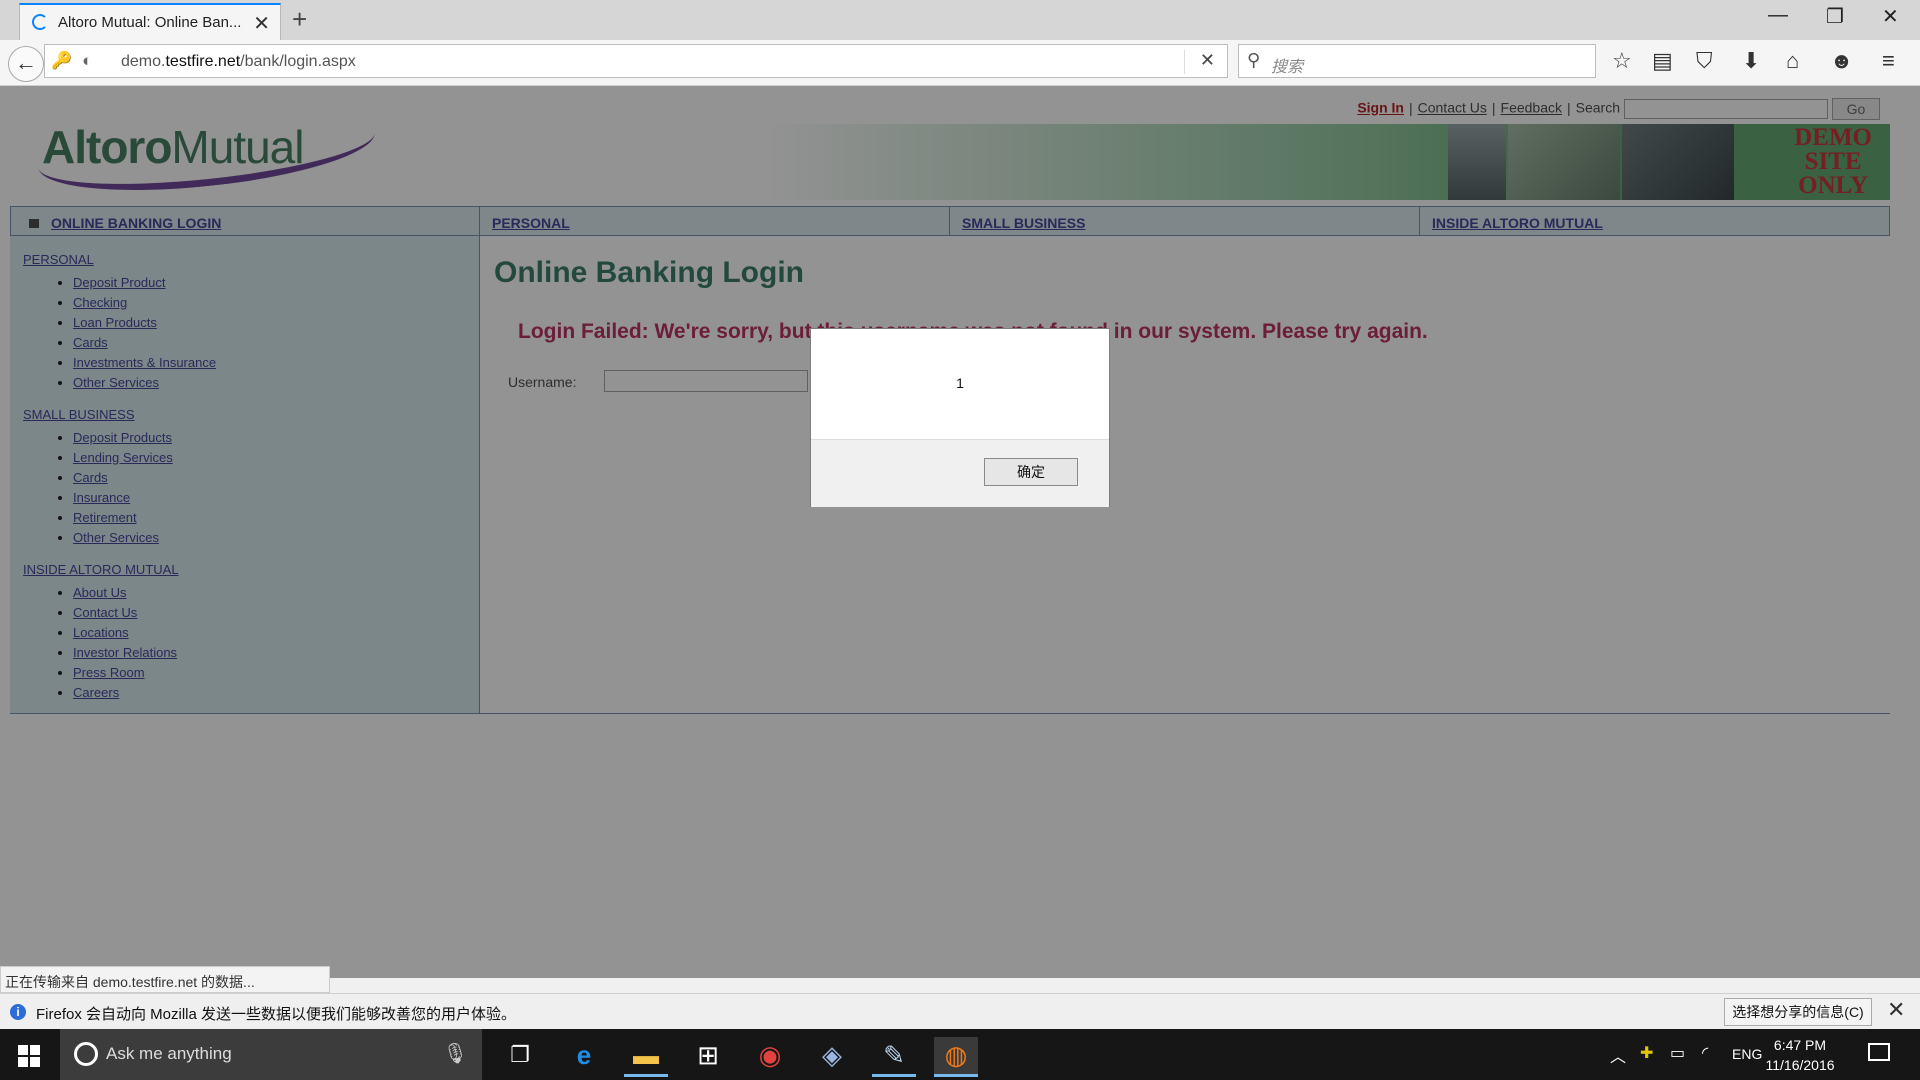 This screenshot has width=1920, height=1080. What do you see at coordinates (1677, 1053) in the screenshot?
I see `battery-icon: ▭` at bounding box center [1677, 1053].